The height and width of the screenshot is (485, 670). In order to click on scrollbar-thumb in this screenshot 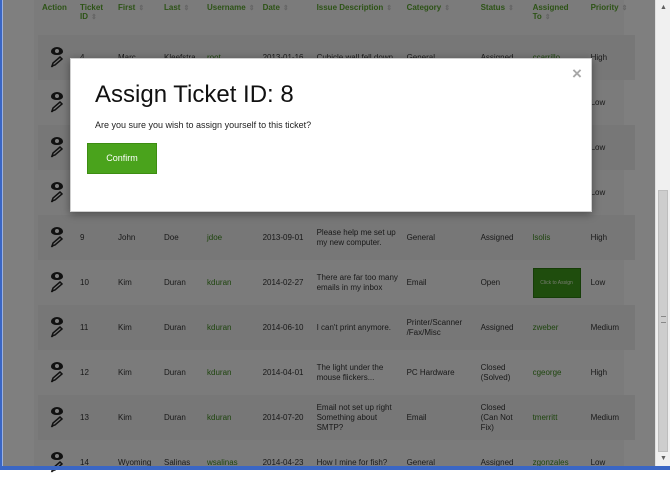, I will do `click(663, 321)`.